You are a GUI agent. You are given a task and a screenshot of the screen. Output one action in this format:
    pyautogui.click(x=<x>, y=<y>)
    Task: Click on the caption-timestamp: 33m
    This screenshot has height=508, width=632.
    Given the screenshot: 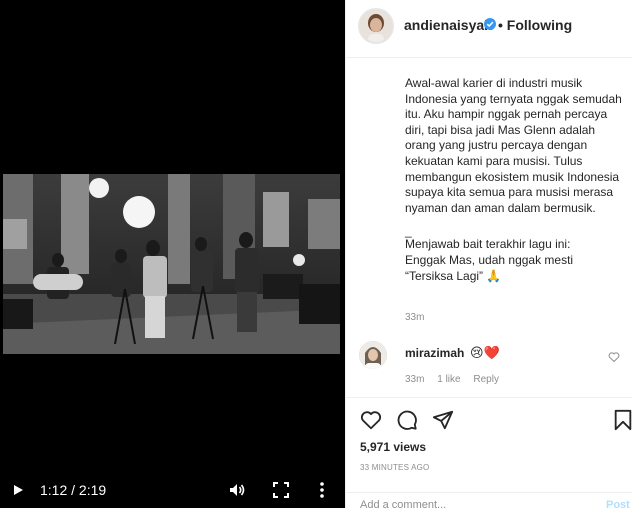 What is the action you would take?
    pyautogui.click(x=414, y=317)
    